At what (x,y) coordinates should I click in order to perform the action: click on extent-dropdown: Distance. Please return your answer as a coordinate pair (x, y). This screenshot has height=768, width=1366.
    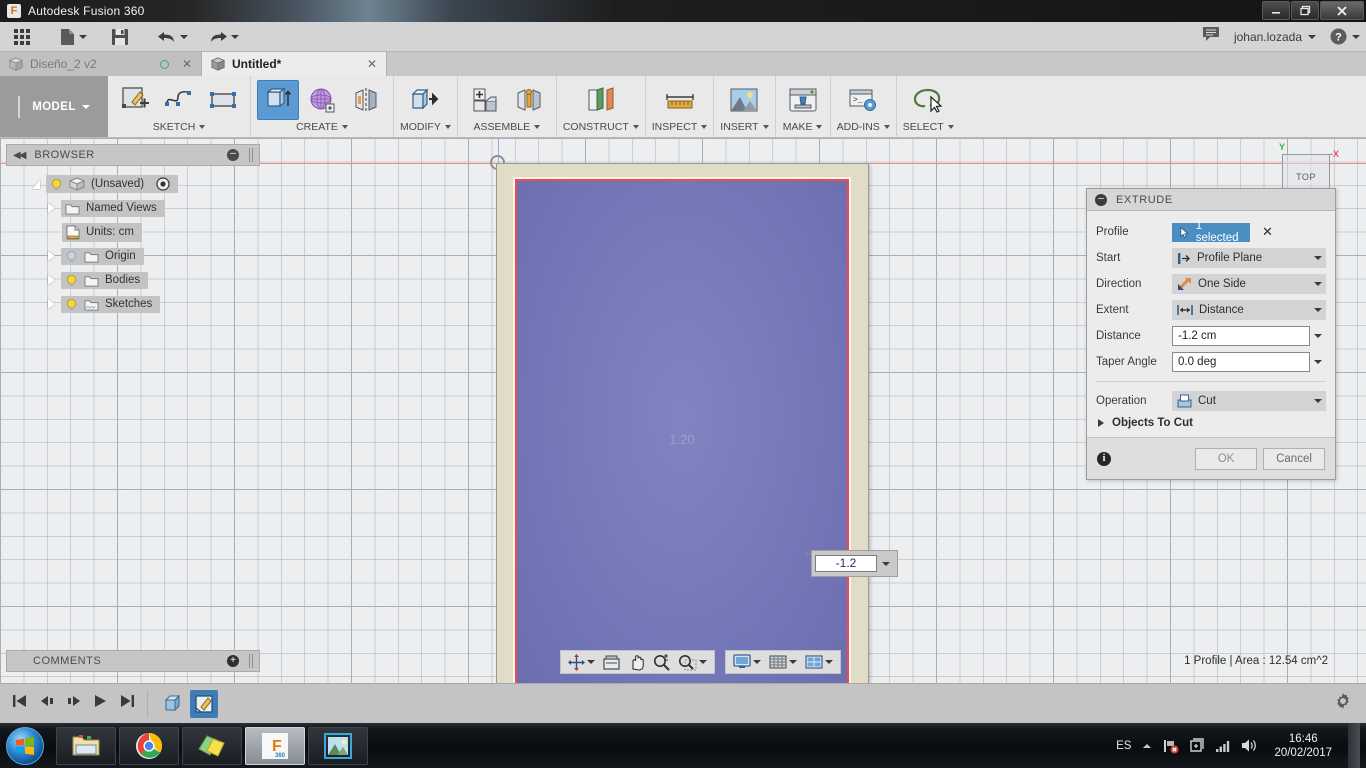
    Looking at the image, I should click on (1249, 310).